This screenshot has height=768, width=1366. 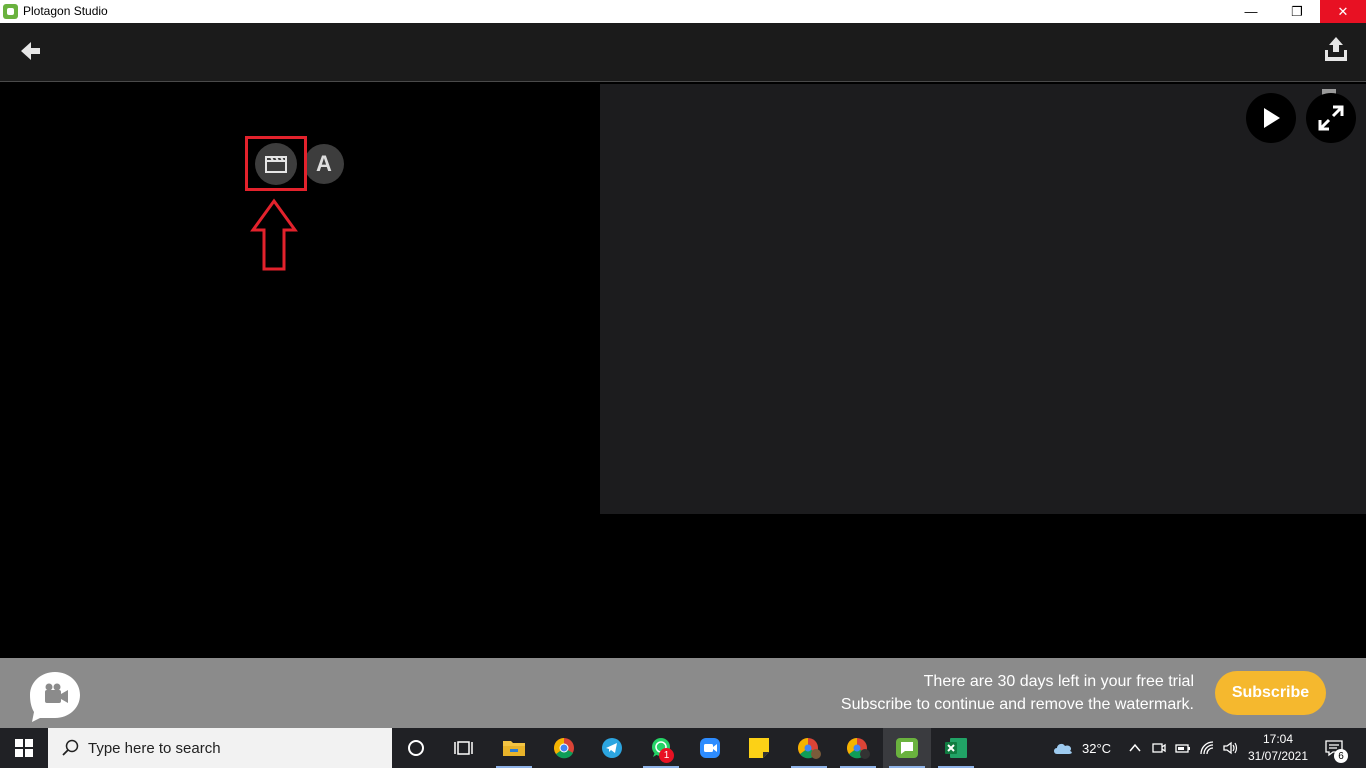 I want to click on zoom-icon, so click(x=710, y=748).